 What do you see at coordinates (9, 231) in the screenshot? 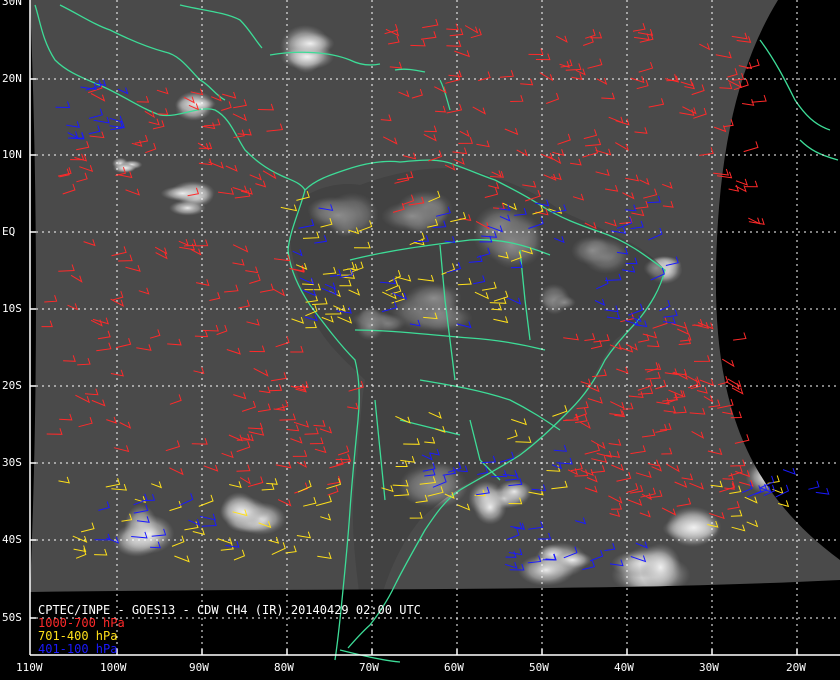
I see `lat-label-eq: EQ` at bounding box center [9, 231].